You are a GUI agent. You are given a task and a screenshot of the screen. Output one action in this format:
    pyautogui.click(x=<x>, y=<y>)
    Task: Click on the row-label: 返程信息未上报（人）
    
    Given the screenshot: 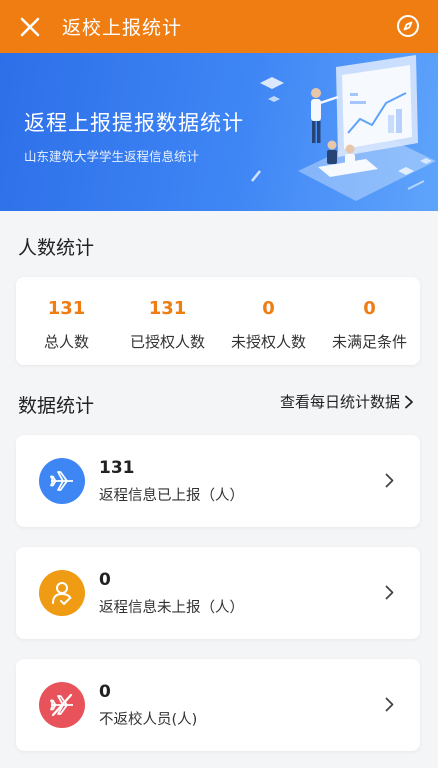 What is the action you would take?
    pyautogui.click(x=171, y=607)
    